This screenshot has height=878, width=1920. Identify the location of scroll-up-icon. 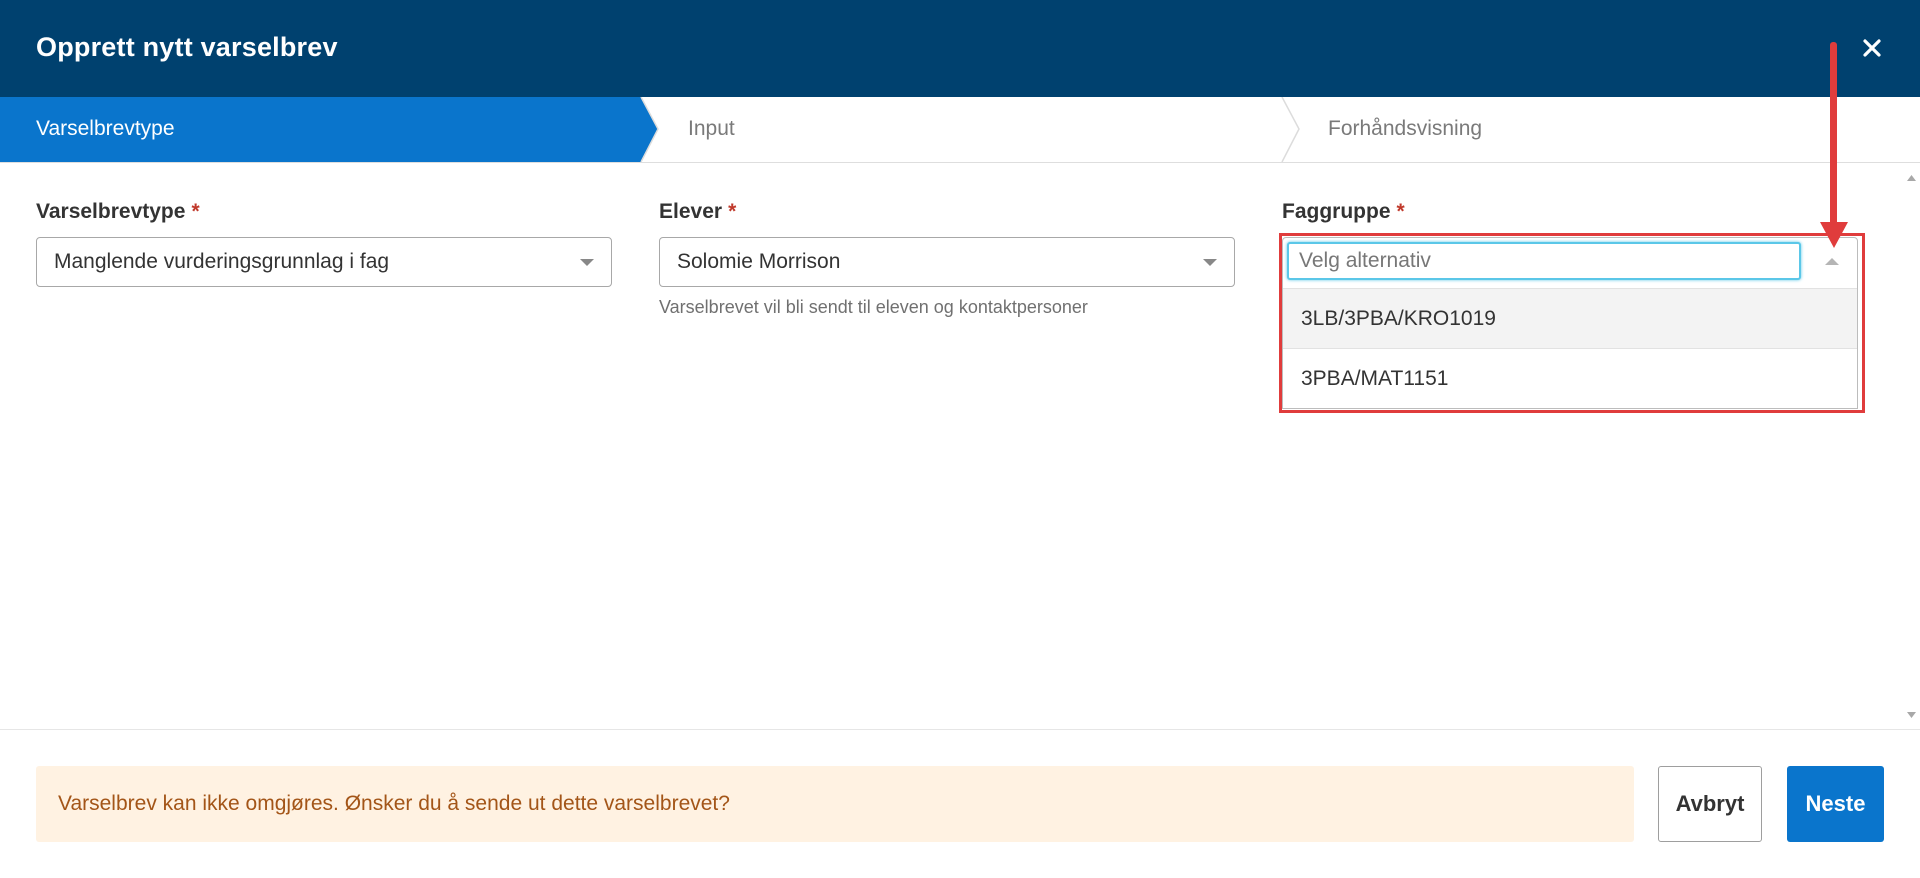
(1911, 178).